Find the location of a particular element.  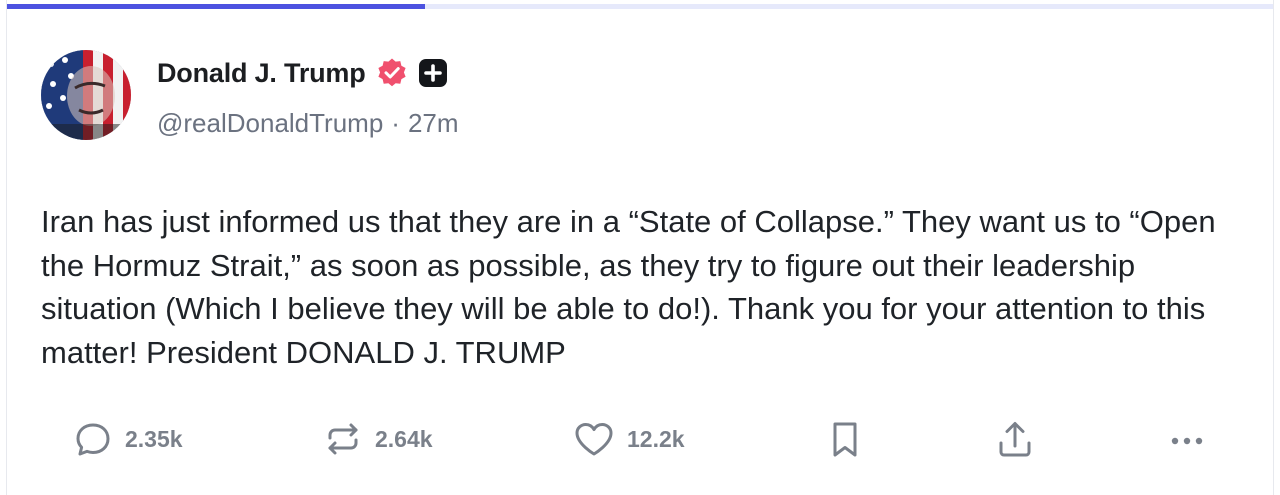

share-button is located at coordinates (1015, 439).